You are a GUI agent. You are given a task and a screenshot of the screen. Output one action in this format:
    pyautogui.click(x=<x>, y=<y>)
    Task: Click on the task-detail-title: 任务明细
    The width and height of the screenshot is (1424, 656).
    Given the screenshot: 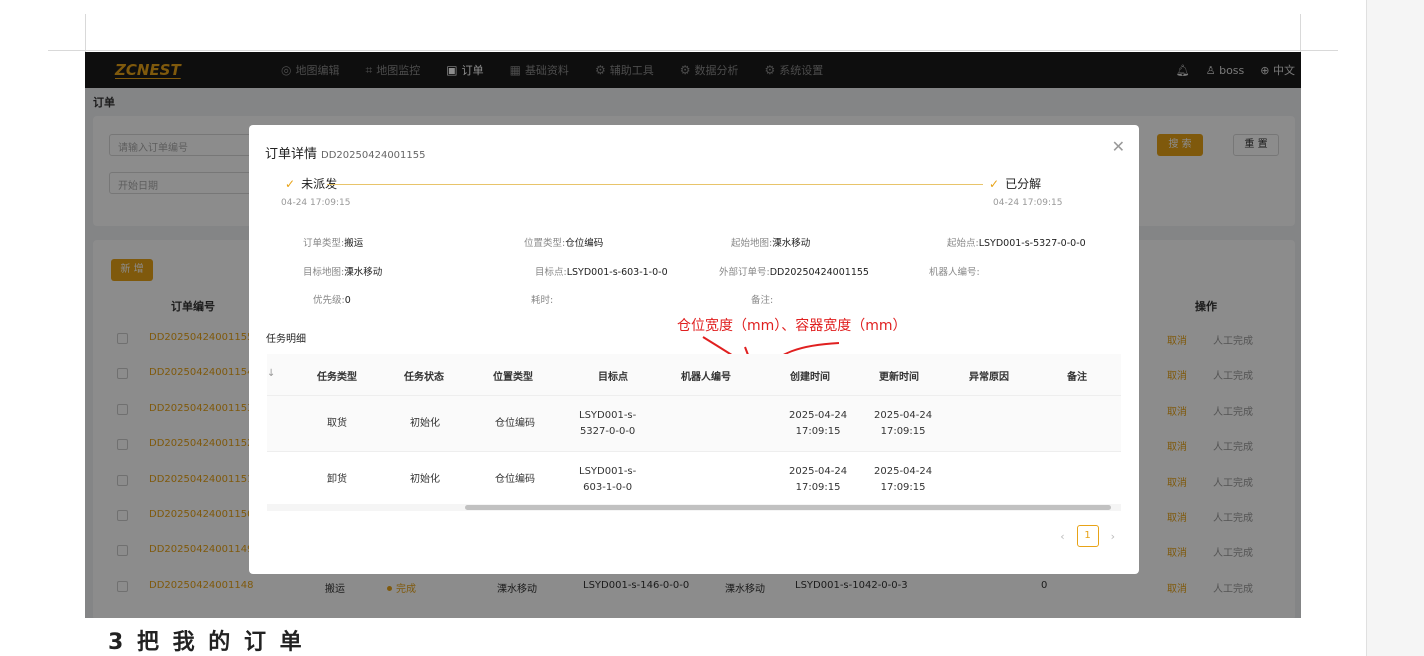 What is the action you would take?
    pyautogui.click(x=286, y=339)
    